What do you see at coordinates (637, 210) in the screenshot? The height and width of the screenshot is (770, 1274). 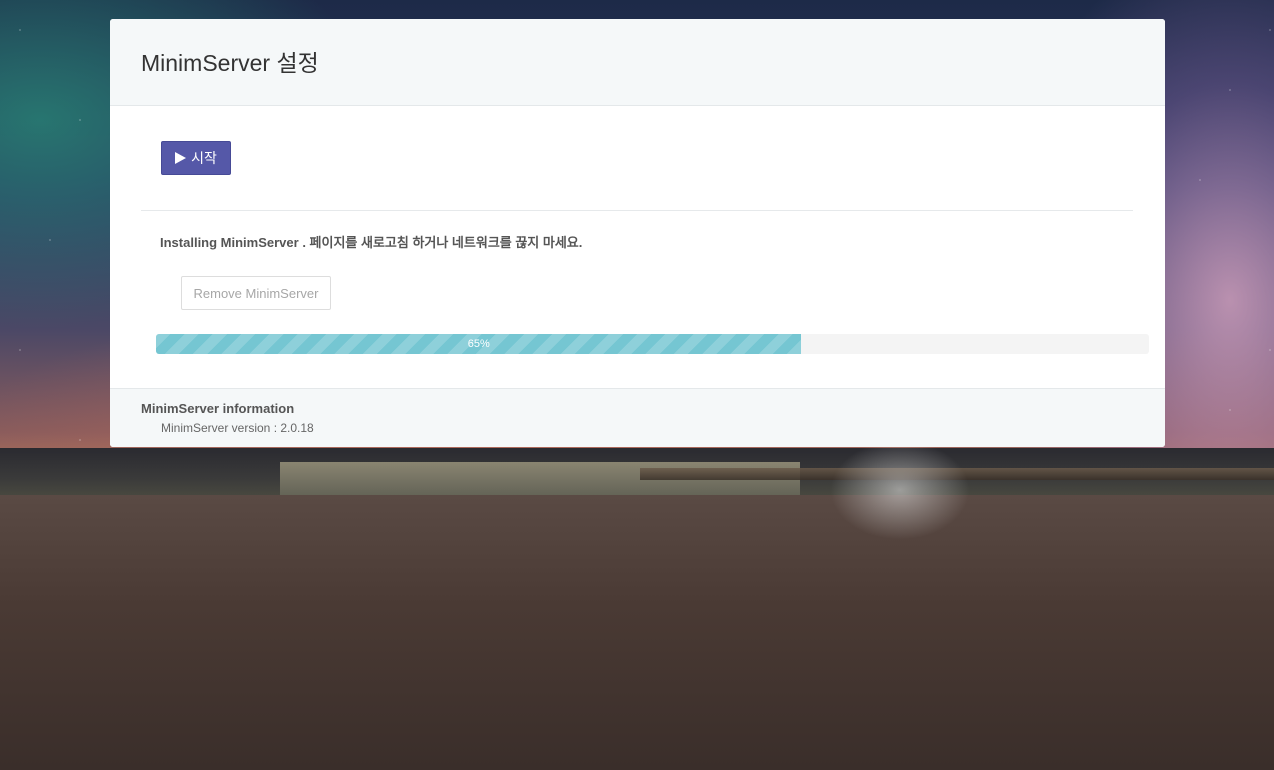 I see `divider` at bounding box center [637, 210].